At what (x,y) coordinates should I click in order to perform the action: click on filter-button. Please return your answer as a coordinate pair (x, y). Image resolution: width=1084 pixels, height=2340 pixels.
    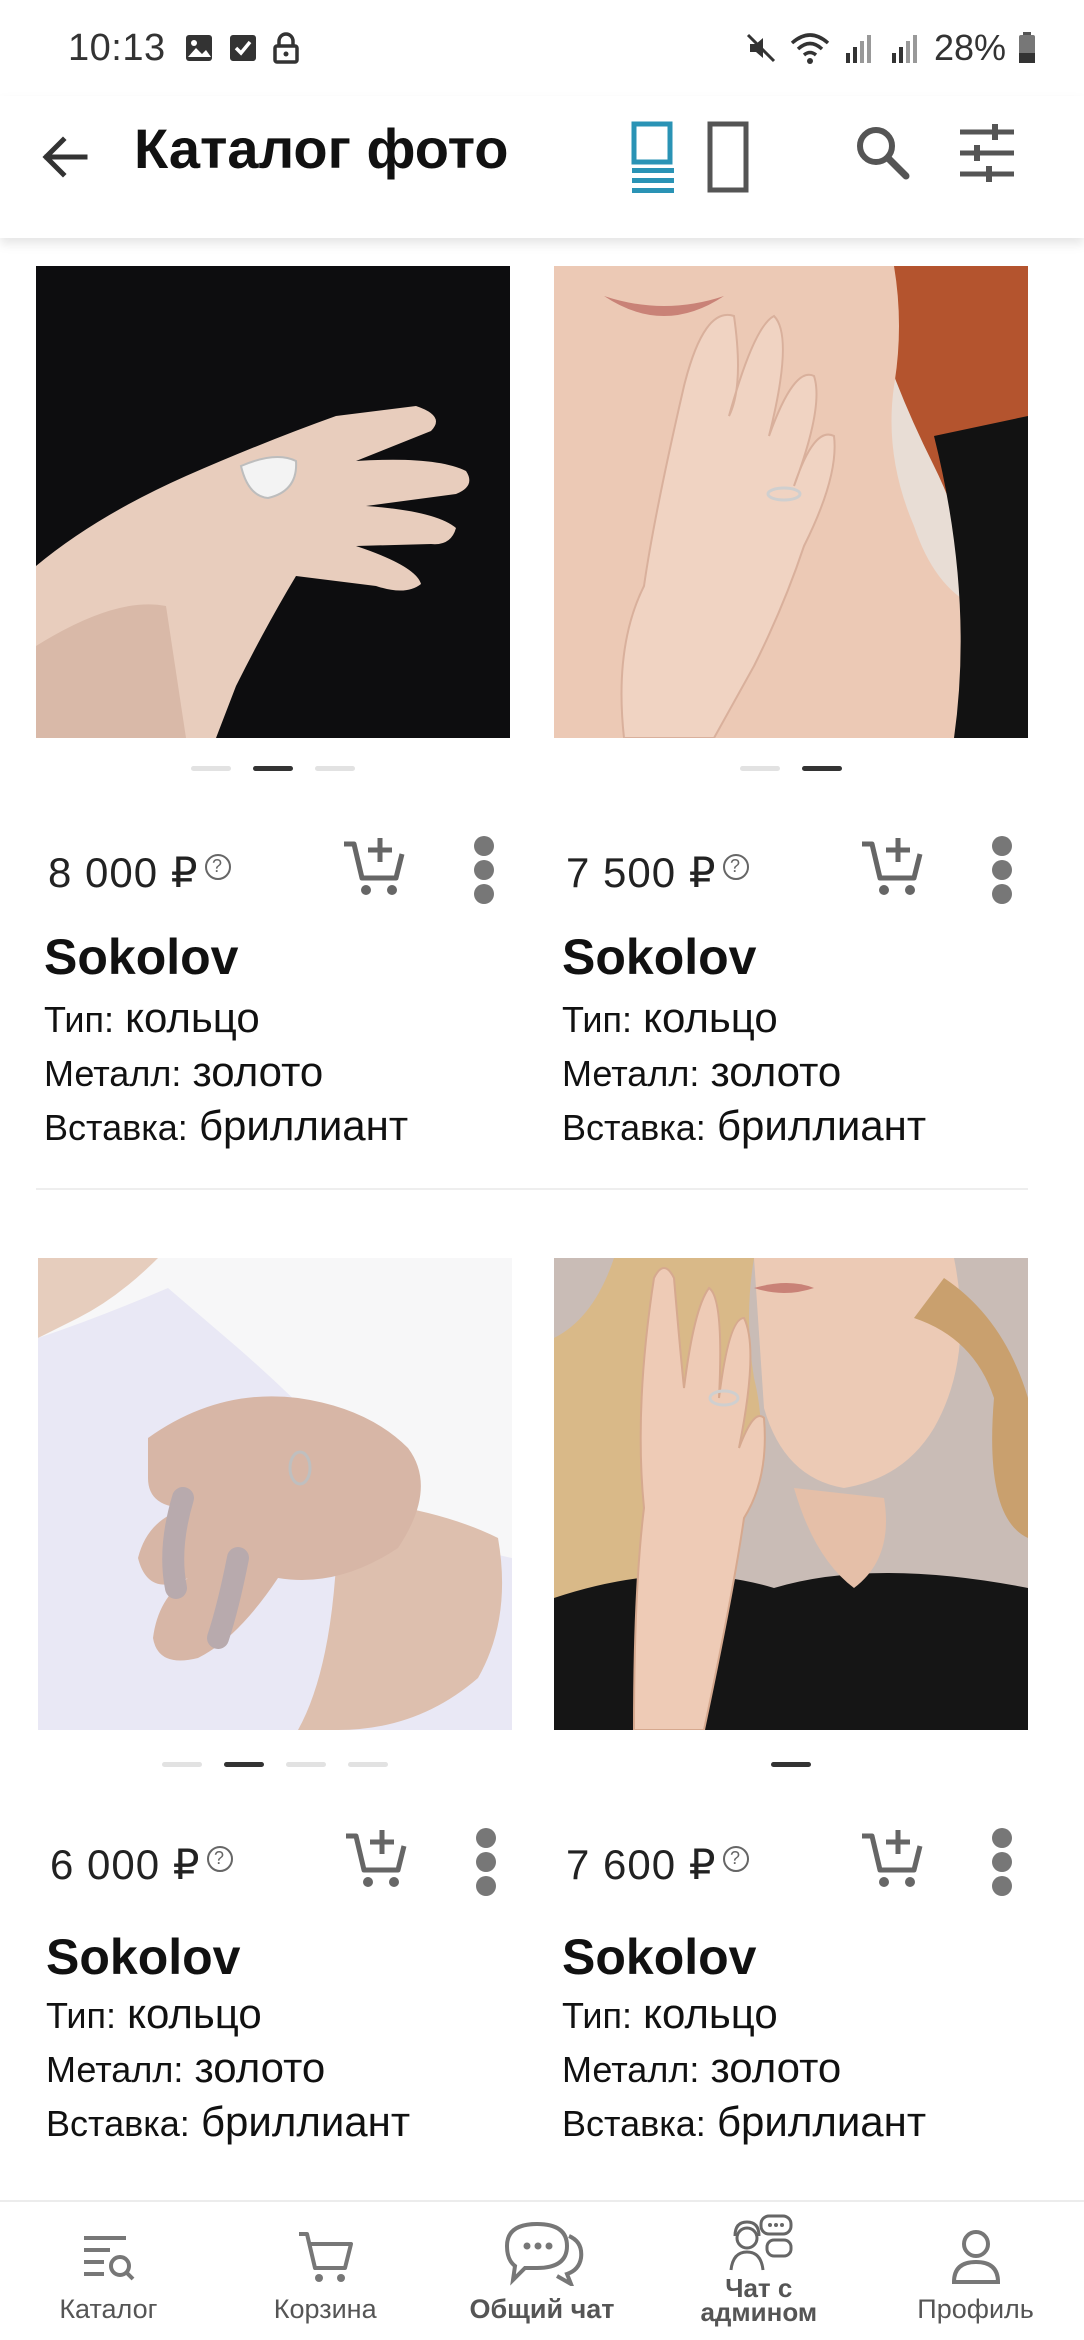
    Looking at the image, I should click on (987, 153).